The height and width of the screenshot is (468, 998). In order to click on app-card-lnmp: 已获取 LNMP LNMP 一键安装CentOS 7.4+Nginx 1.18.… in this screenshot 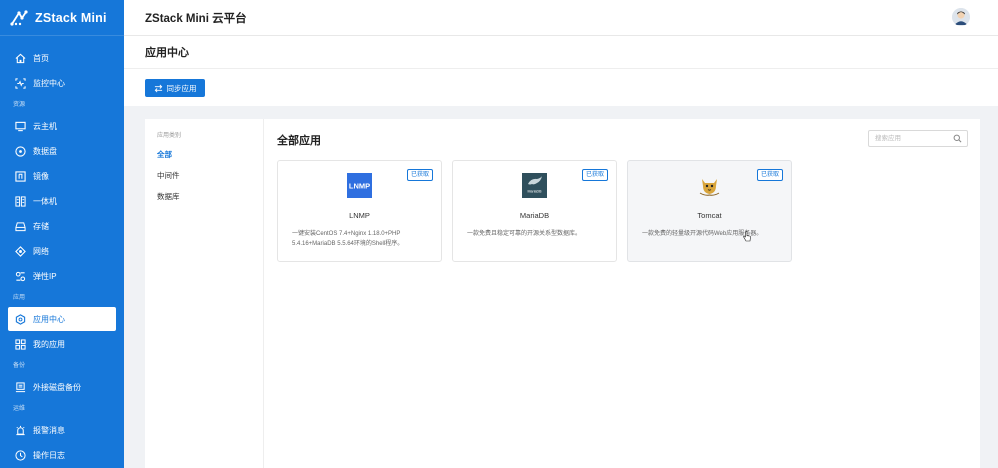, I will do `click(359, 211)`.